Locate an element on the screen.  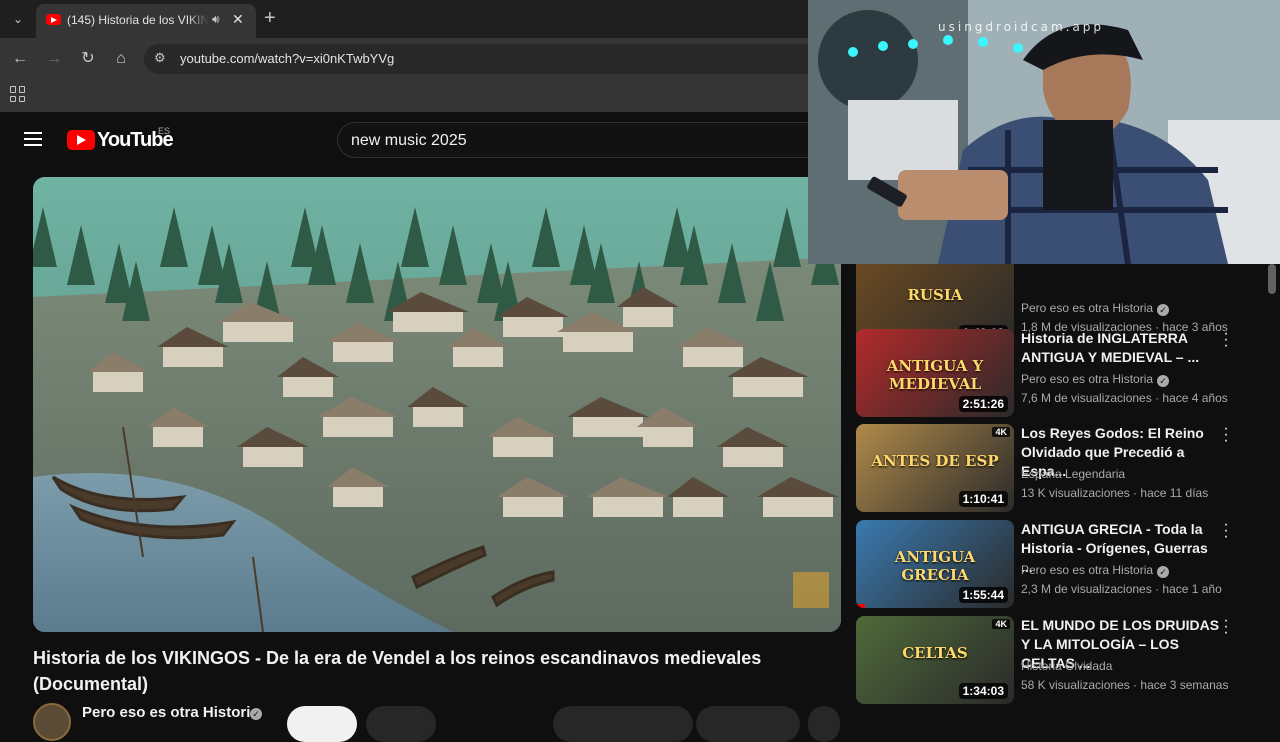
like-dislike-button is located at coordinates (623, 724).